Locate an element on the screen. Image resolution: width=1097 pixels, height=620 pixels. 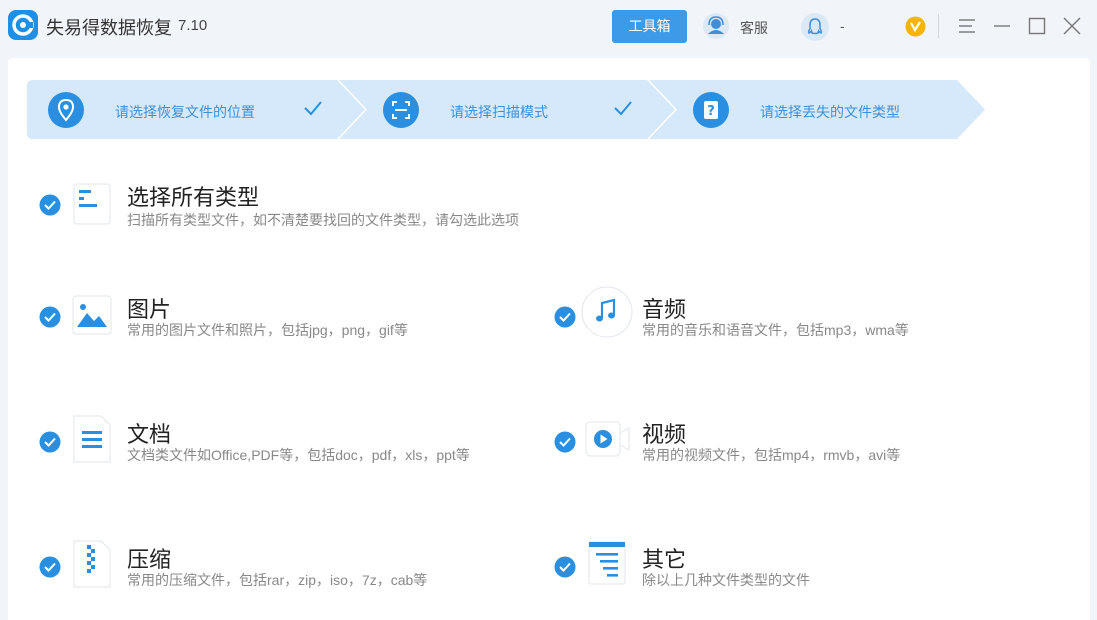
qq-label: - is located at coordinates (842, 26).